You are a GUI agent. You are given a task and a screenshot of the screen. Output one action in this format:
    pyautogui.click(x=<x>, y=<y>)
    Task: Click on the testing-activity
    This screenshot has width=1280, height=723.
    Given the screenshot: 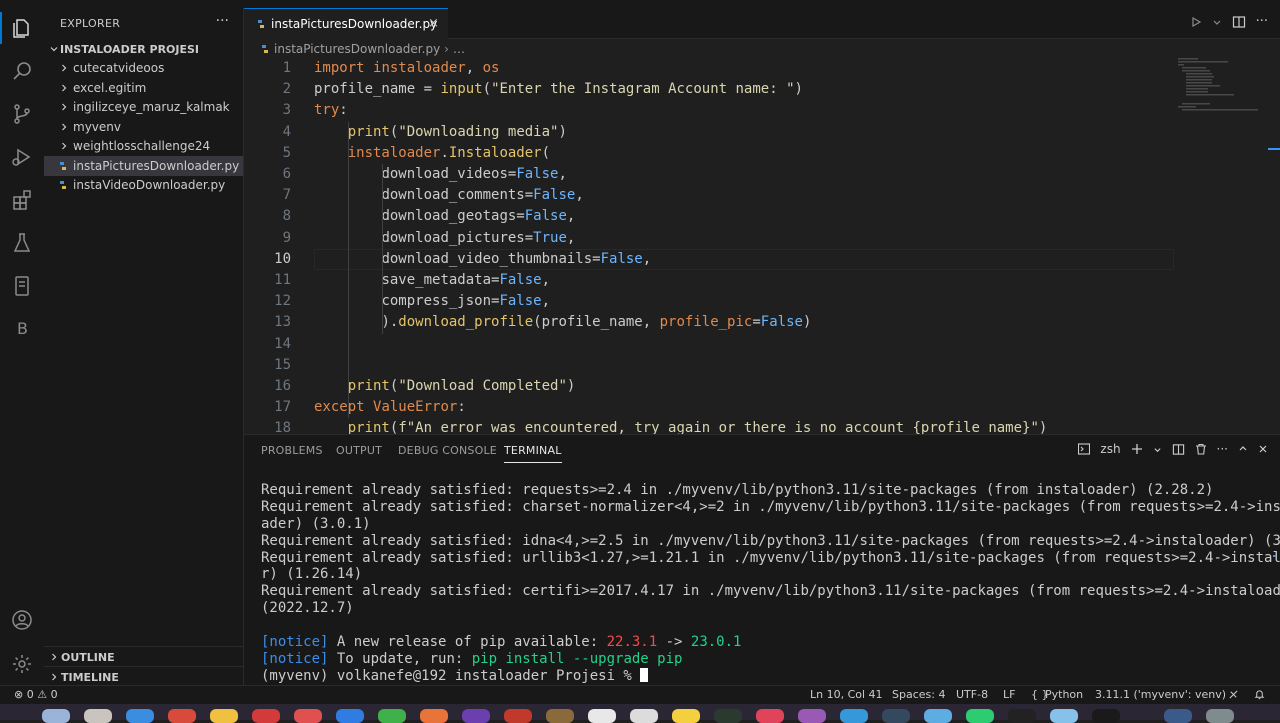 What is the action you would take?
    pyautogui.click(x=22, y=243)
    